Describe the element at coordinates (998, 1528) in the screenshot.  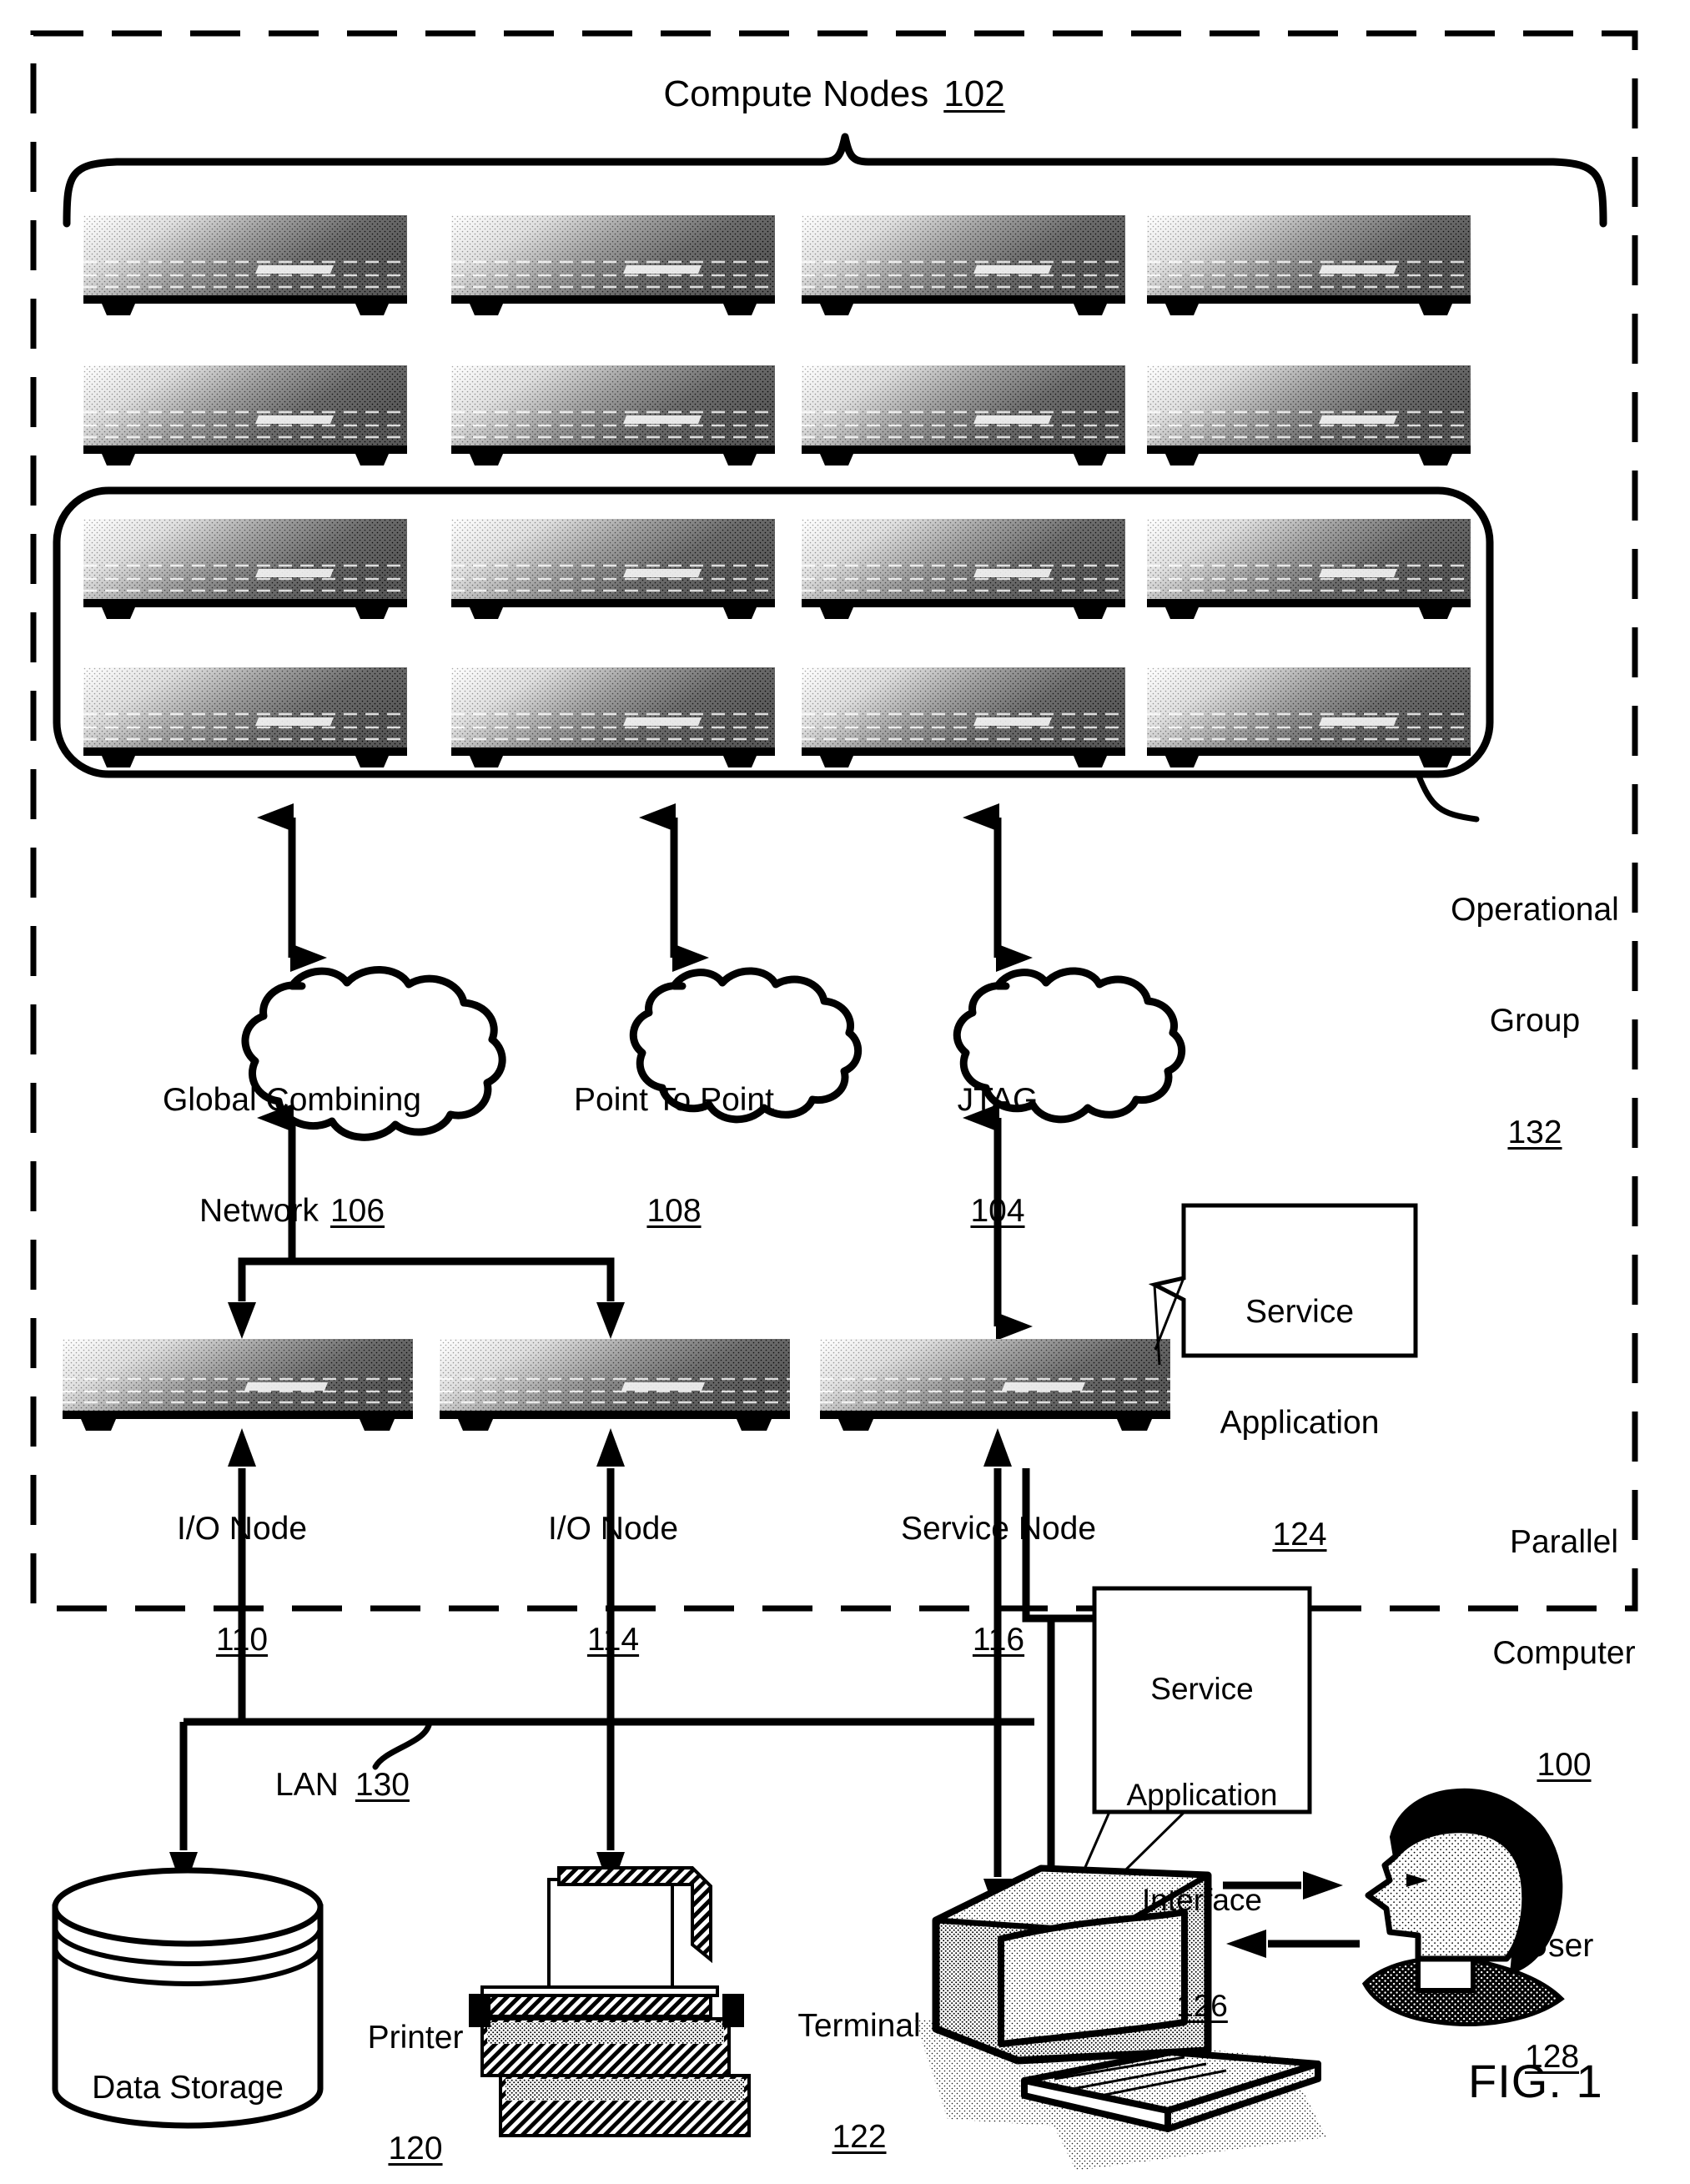
I see `service-node-116-label-text: Service Node` at that location.